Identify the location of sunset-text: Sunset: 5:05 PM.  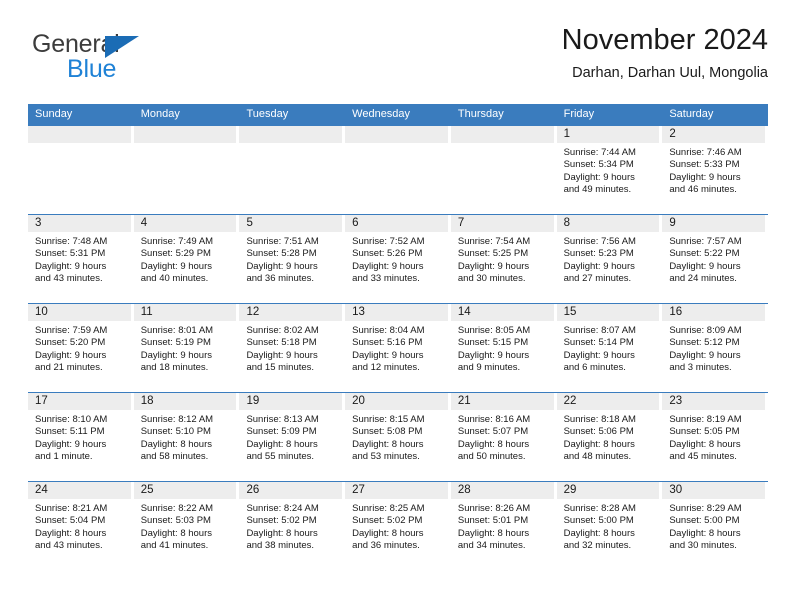
(704, 432).